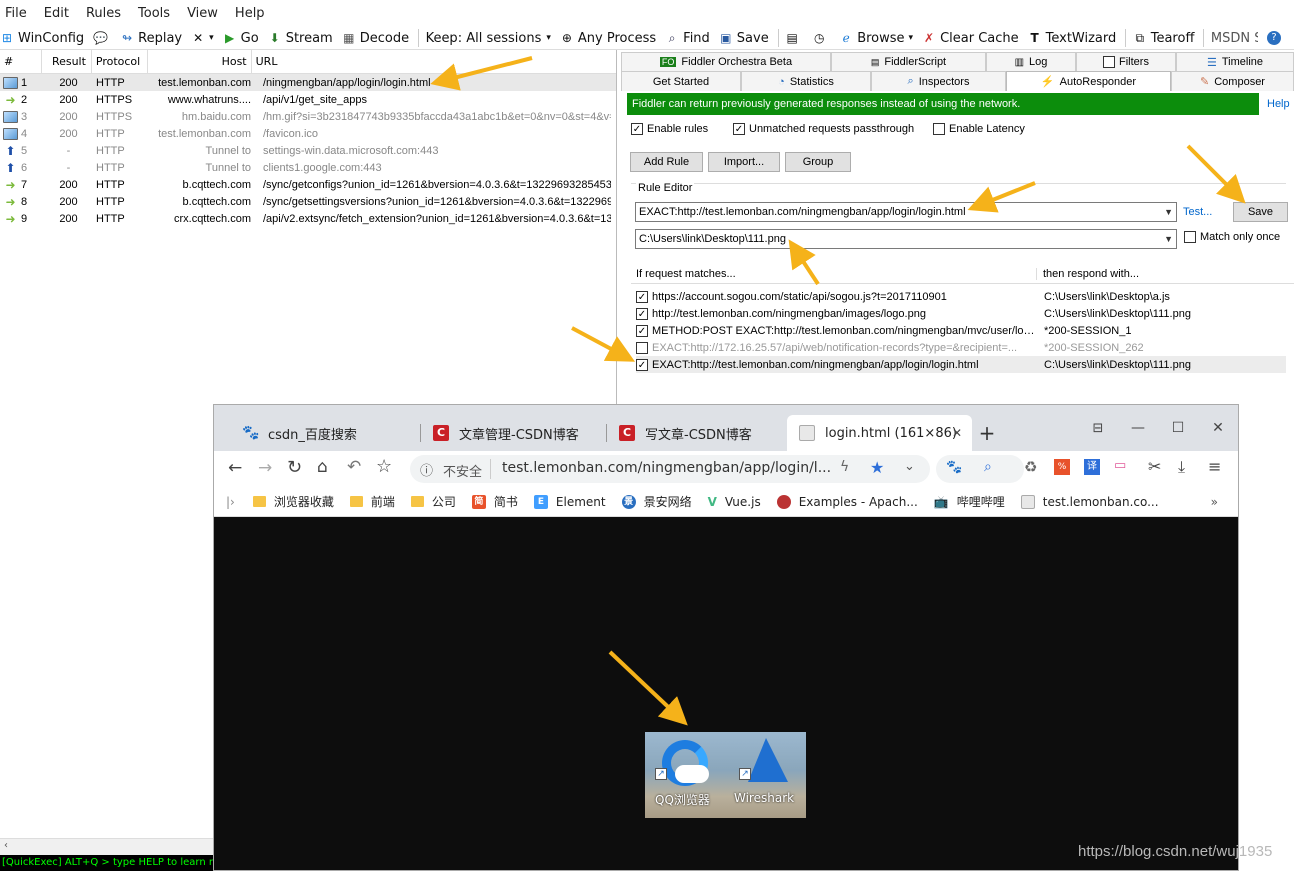 The height and width of the screenshot is (871, 1294). I want to click on browser-tab-baidu: 🐾 csdn_百度搜索, so click(325, 433).